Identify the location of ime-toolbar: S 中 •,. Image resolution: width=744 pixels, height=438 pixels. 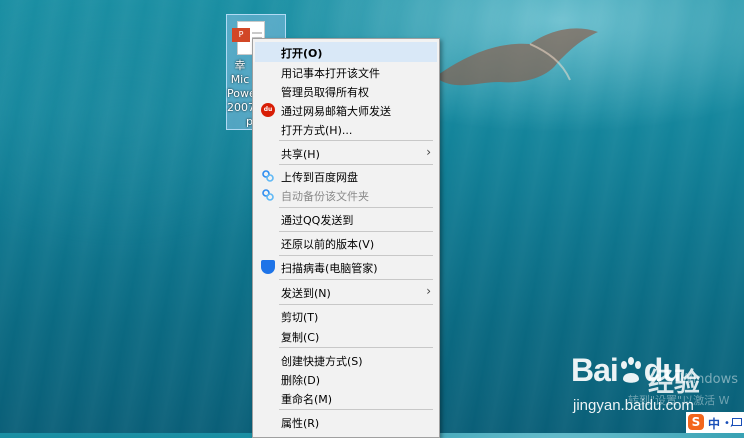
(715, 422).